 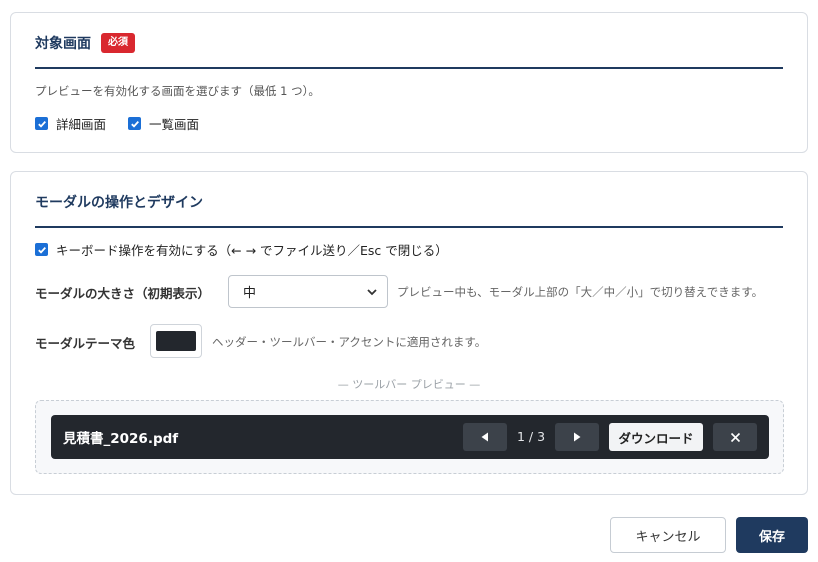 What do you see at coordinates (250, 293) in the screenshot?
I see `modal-size-value: 中` at bounding box center [250, 293].